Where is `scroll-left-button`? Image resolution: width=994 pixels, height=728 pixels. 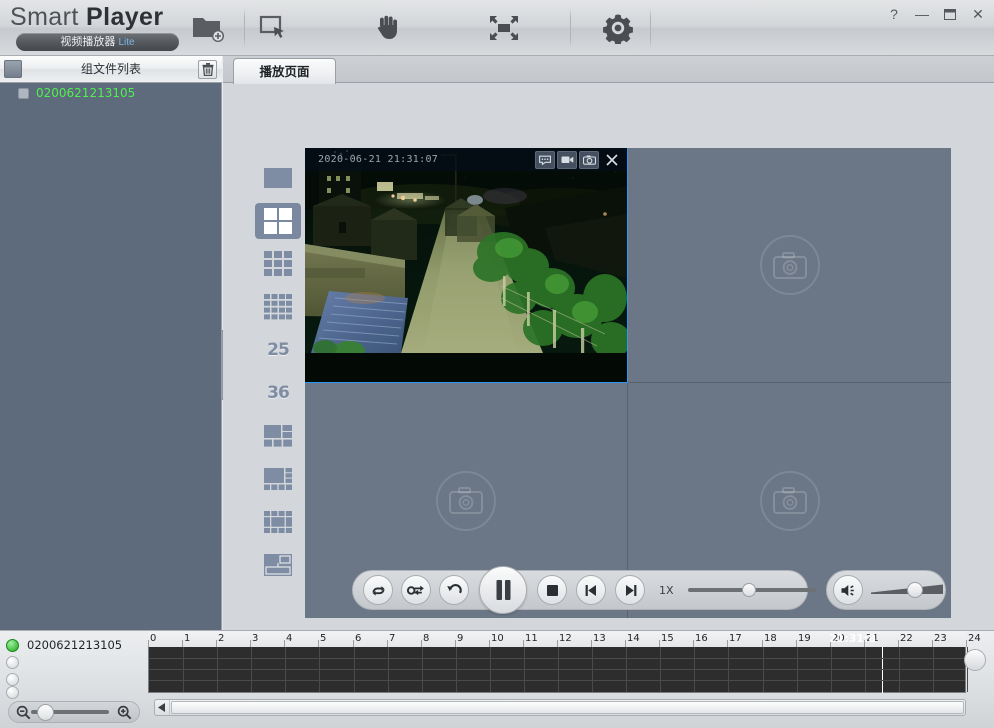 scroll-left-button is located at coordinates (162, 707).